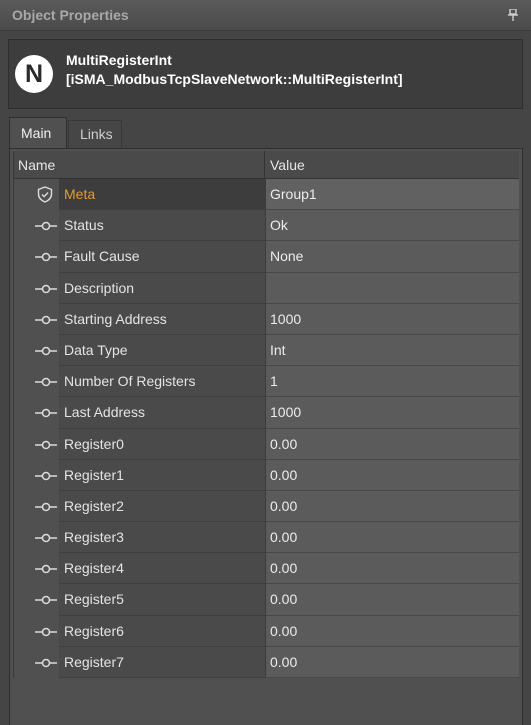 This screenshot has width=531, height=725. I want to click on property-name: Meta, so click(80, 194).